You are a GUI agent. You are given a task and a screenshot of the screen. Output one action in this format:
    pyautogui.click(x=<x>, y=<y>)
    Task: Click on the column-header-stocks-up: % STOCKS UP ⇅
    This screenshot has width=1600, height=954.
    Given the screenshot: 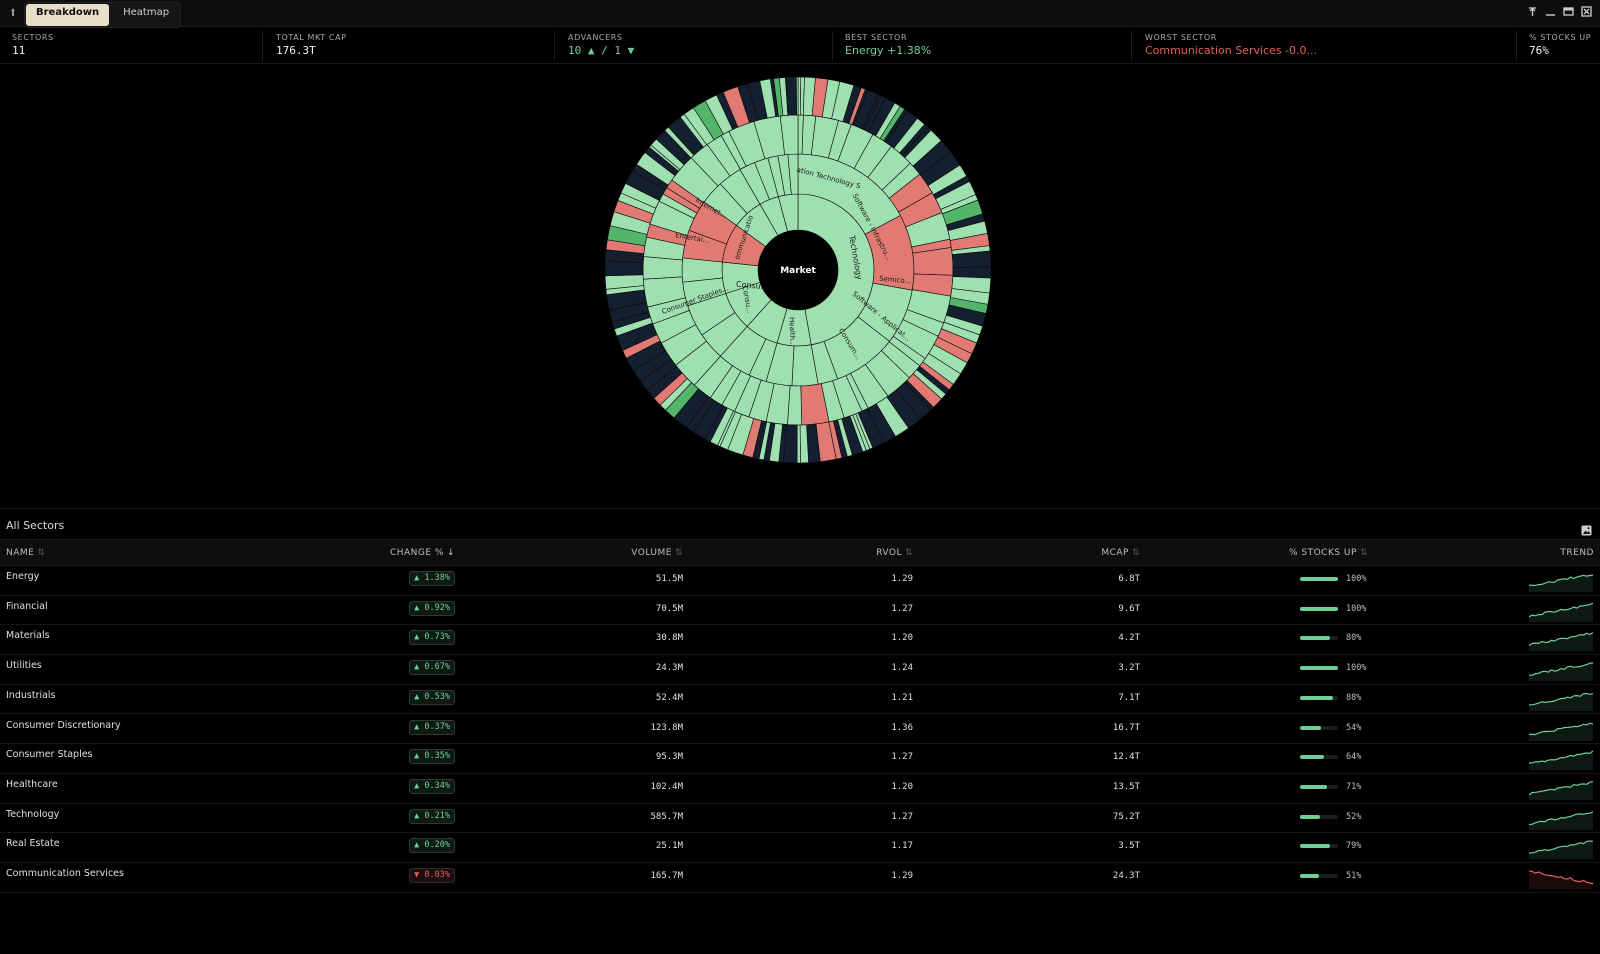 What is the action you would take?
    pyautogui.click(x=1328, y=553)
    